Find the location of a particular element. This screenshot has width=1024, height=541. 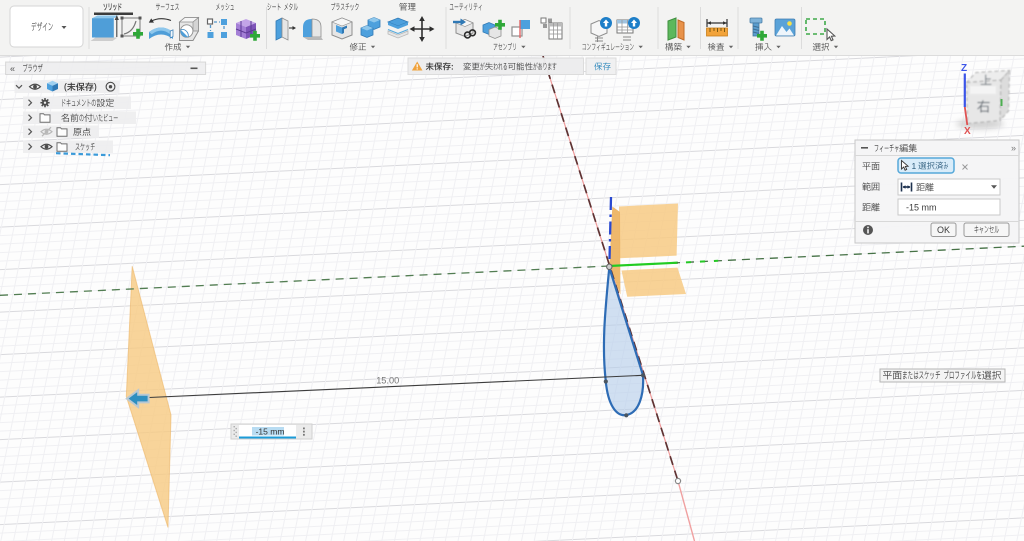

svg-text: OK is located at coordinates (943, 230).